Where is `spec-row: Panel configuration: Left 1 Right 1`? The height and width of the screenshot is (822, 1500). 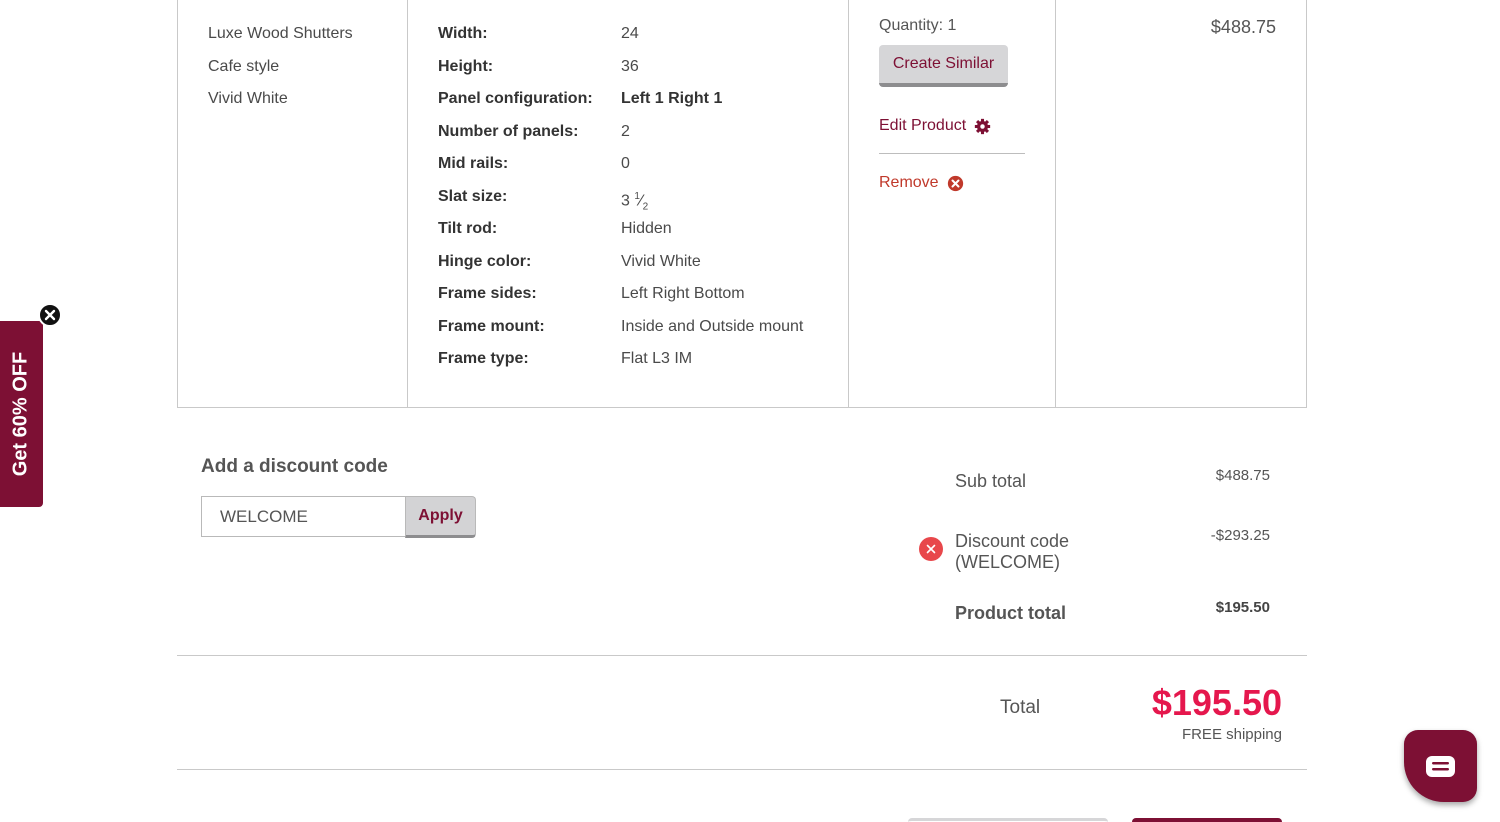 spec-row: Panel configuration: Left 1 Right 1 is located at coordinates (648, 105).